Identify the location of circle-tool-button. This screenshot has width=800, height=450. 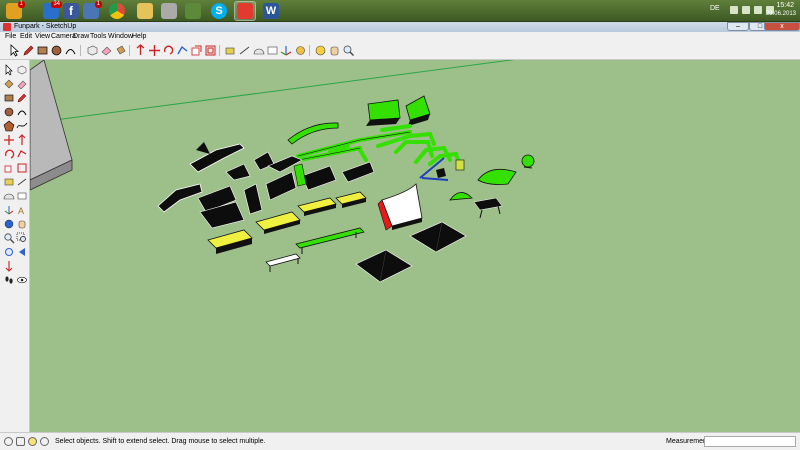
(56, 50).